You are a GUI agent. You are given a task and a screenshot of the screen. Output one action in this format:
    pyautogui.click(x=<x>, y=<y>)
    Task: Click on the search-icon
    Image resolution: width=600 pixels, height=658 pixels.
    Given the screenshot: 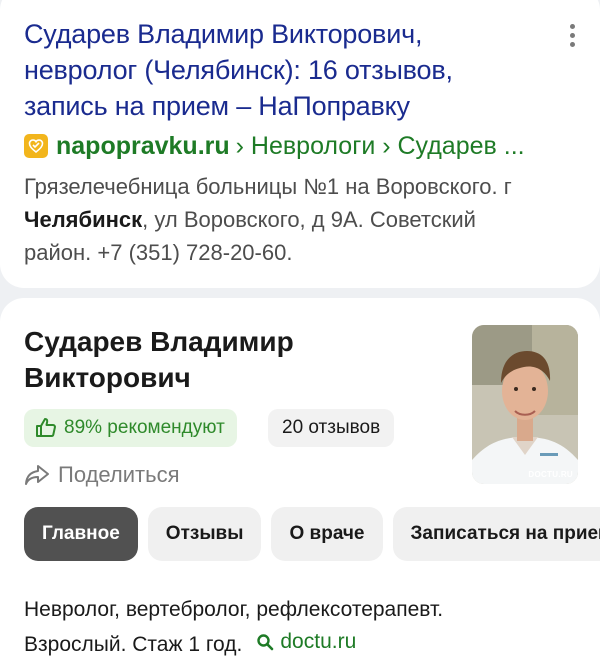 What is the action you would take?
    pyautogui.click(x=265, y=642)
    